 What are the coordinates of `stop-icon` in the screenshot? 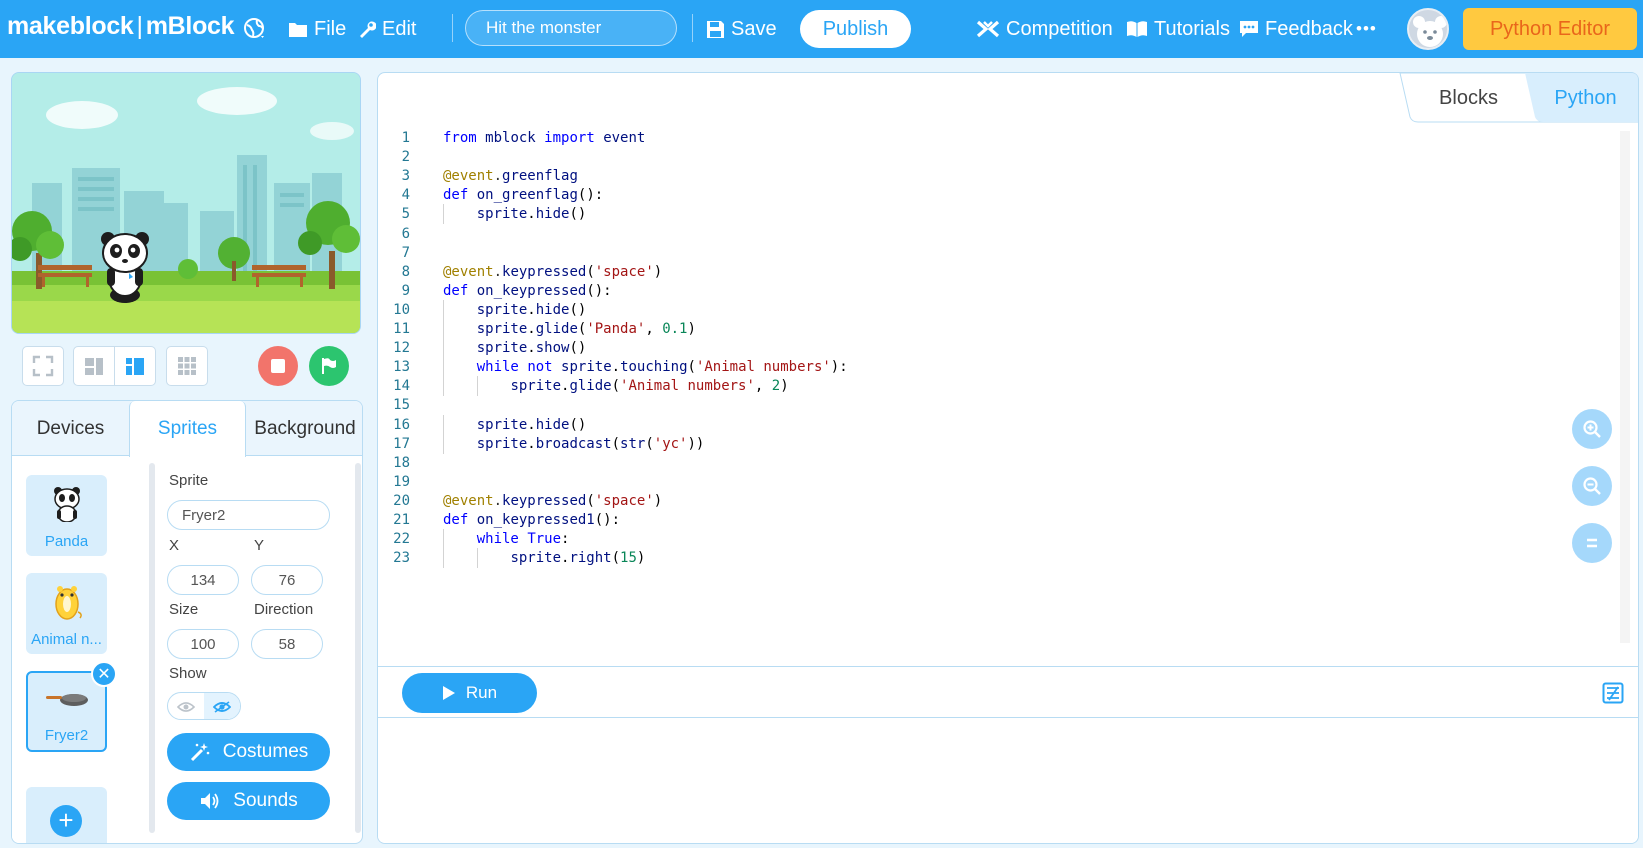 It's located at (278, 366).